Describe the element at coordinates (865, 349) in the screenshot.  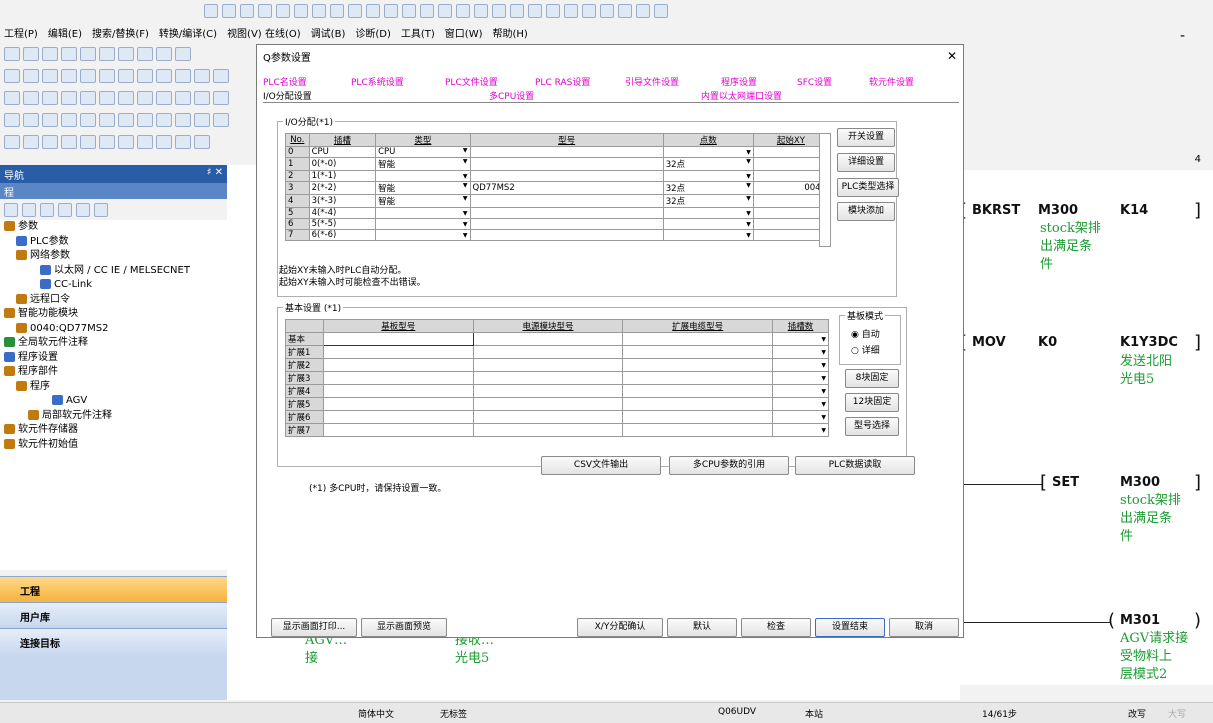
I see `base-mode-detail: ○ 详细` at that location.